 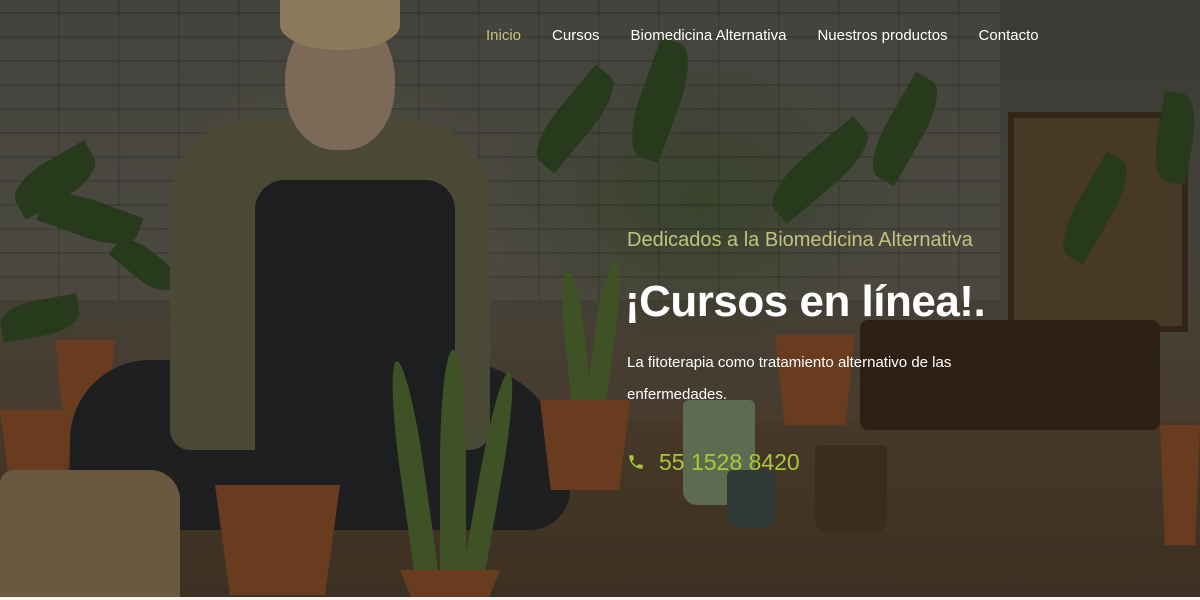 I want to click on phone-contact: 55 1528 8420, so click(x=713, y=462).